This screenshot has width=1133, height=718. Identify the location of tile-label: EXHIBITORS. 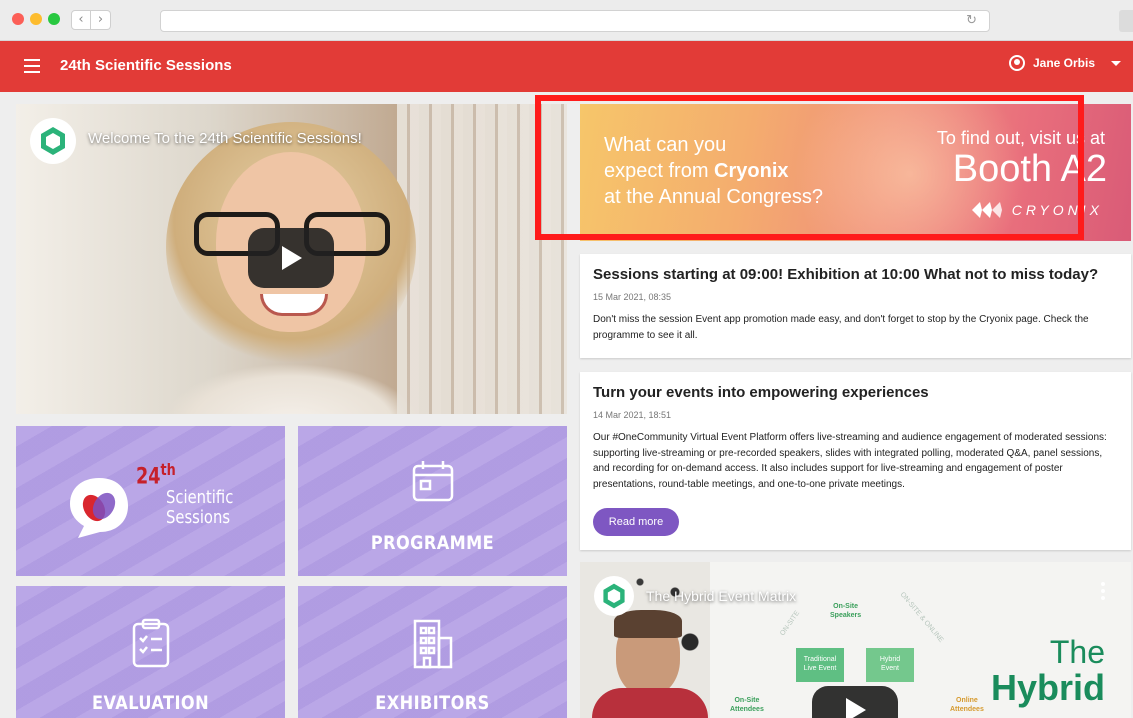
(432, 703).